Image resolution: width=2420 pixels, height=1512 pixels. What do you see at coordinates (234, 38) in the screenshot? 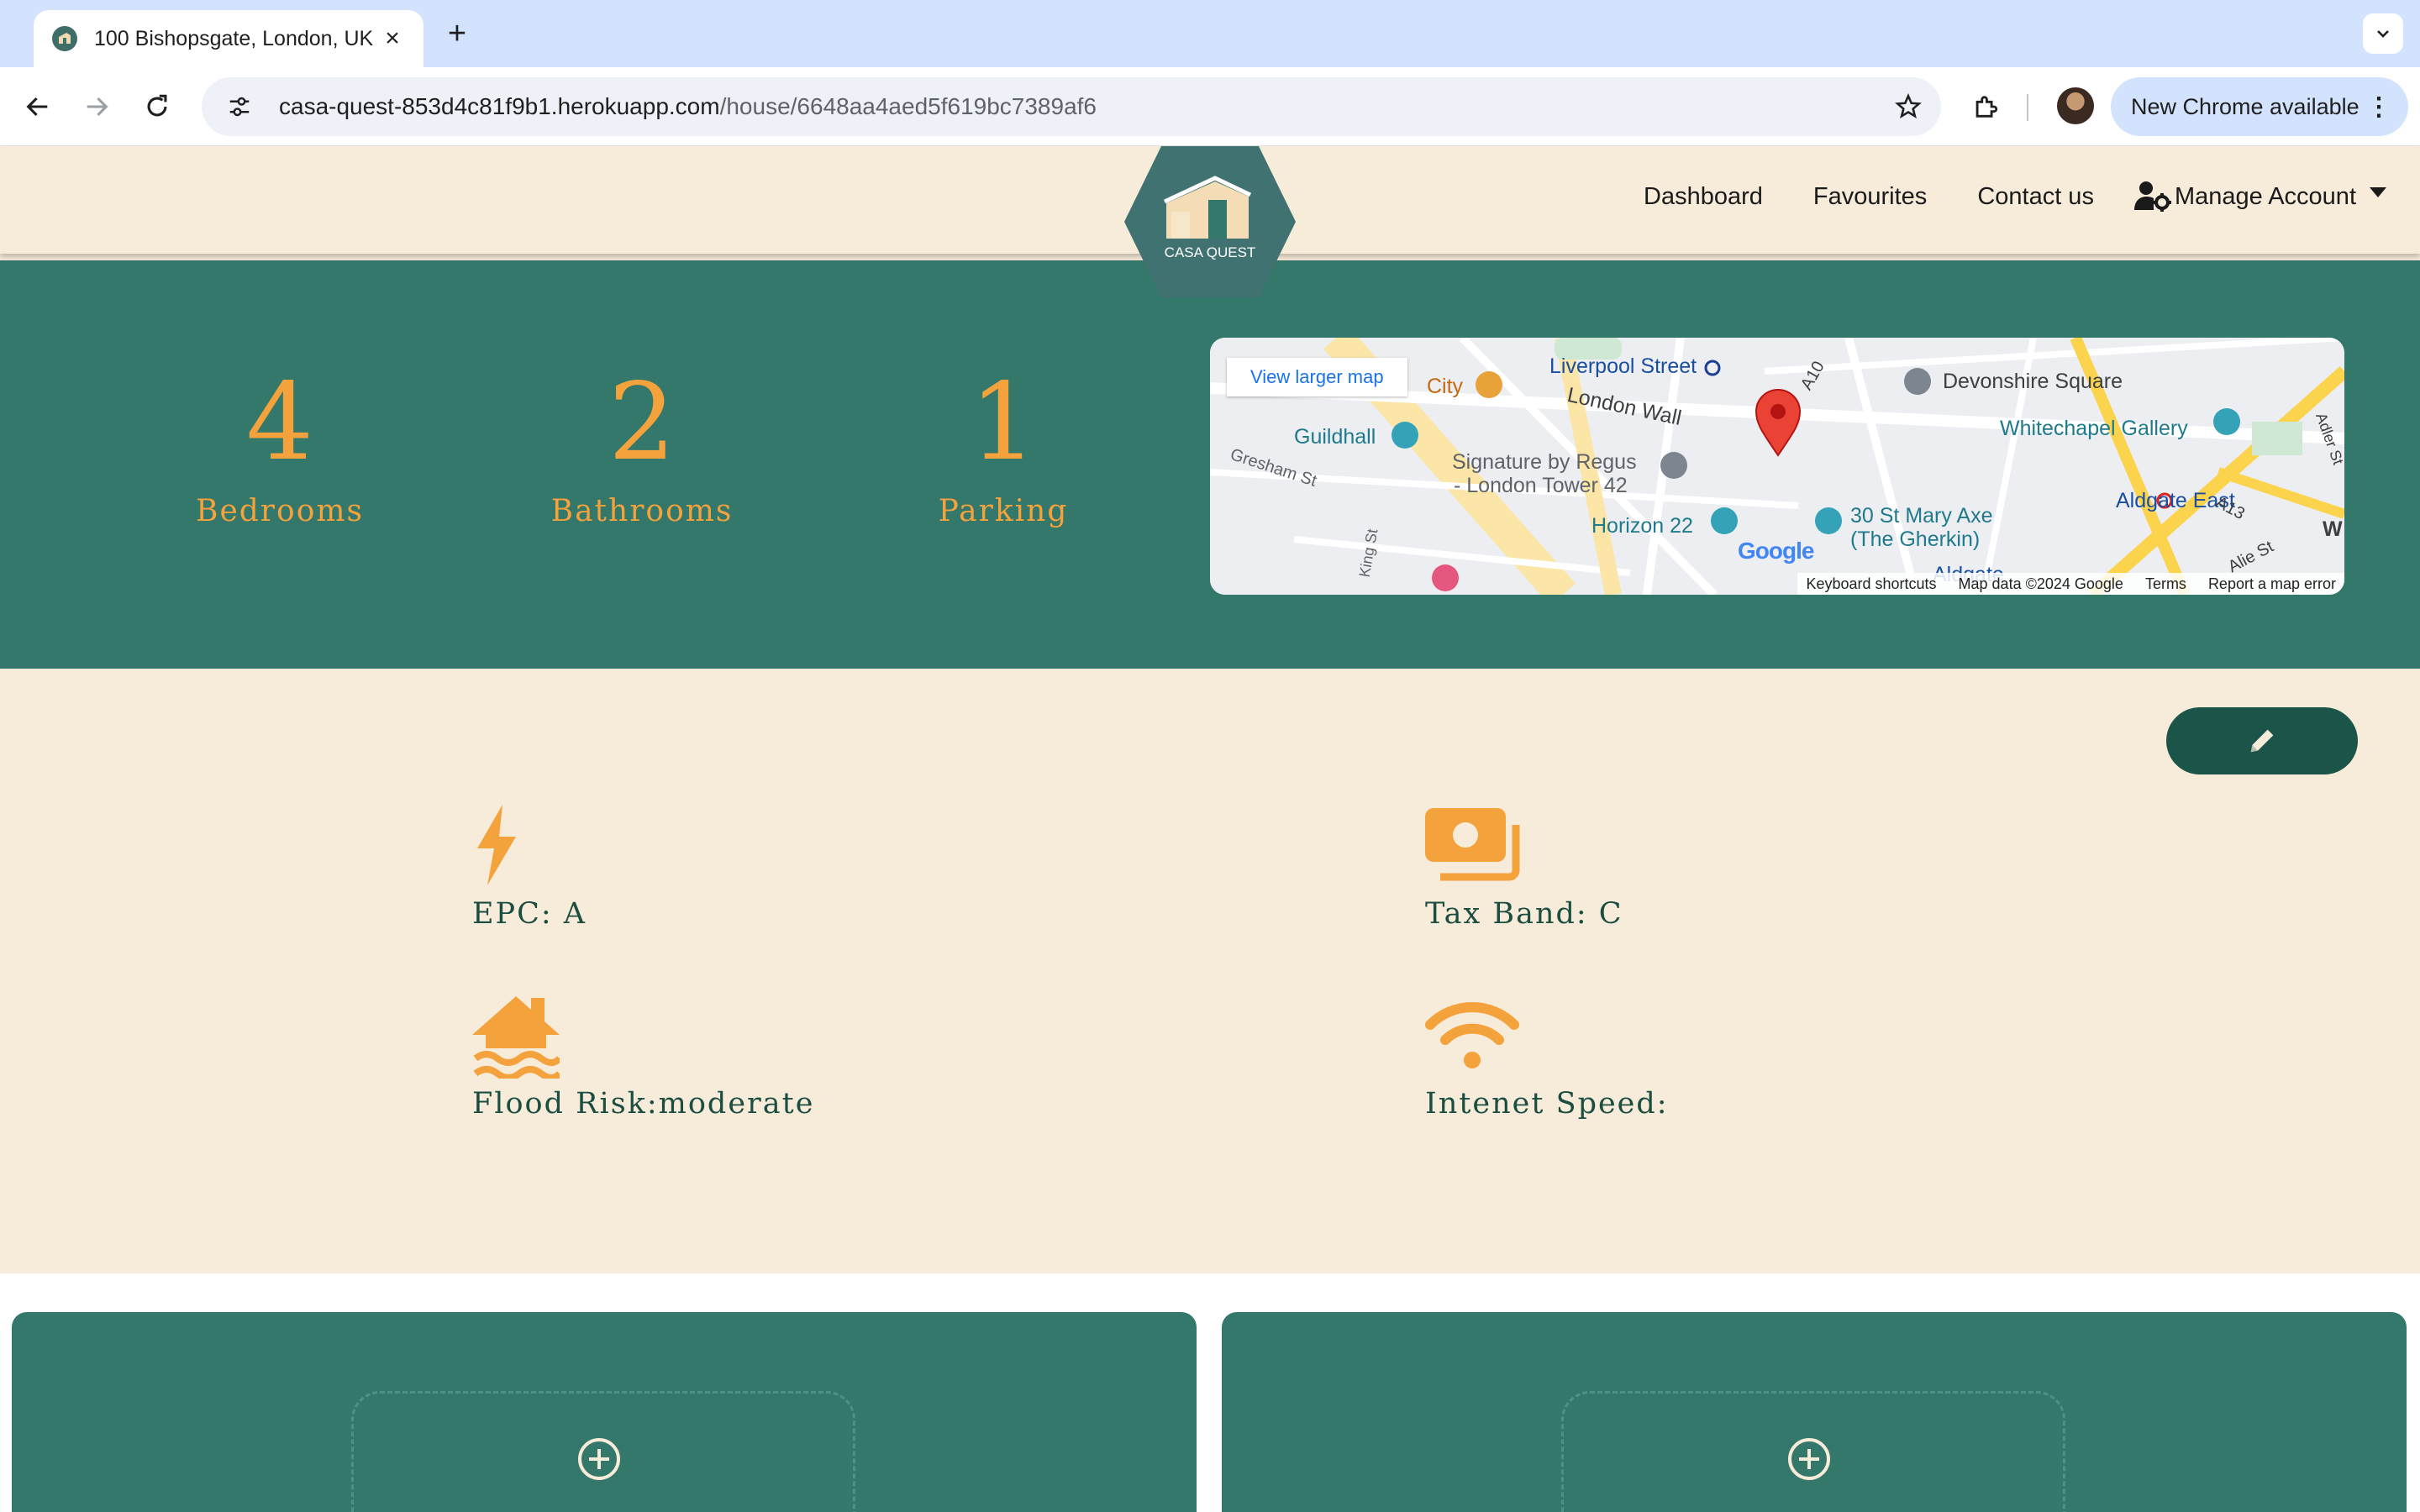
I see `tab-title: 100 Bishopsgate, London, UK` at bounding box center [234, 38].